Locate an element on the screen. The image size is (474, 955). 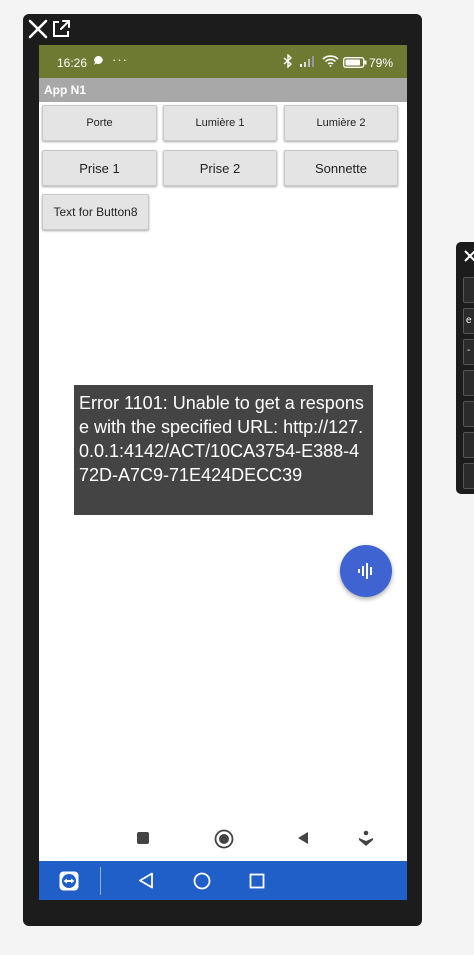
square-key-icon is located at coordinates (143, 840).